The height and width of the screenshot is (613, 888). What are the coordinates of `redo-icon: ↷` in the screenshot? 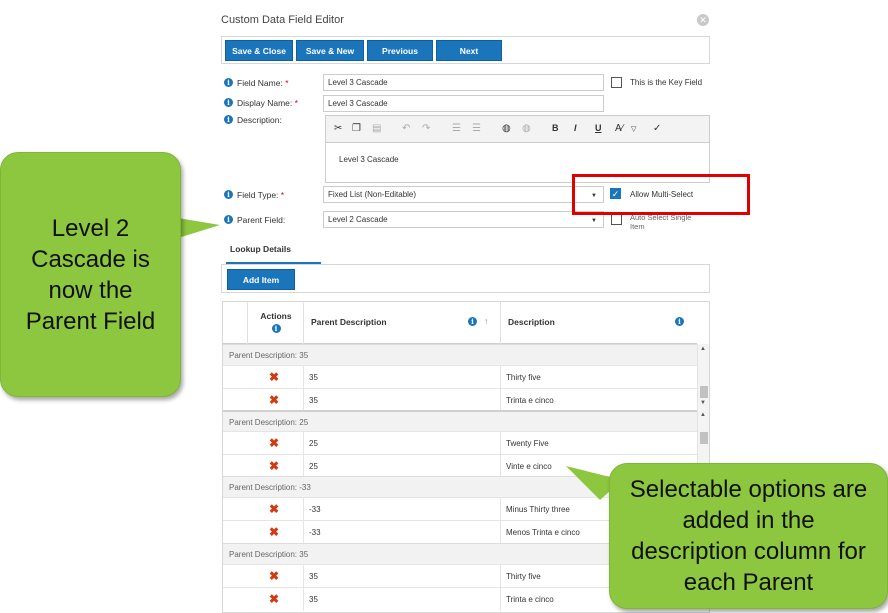 It's located at (426, 128).